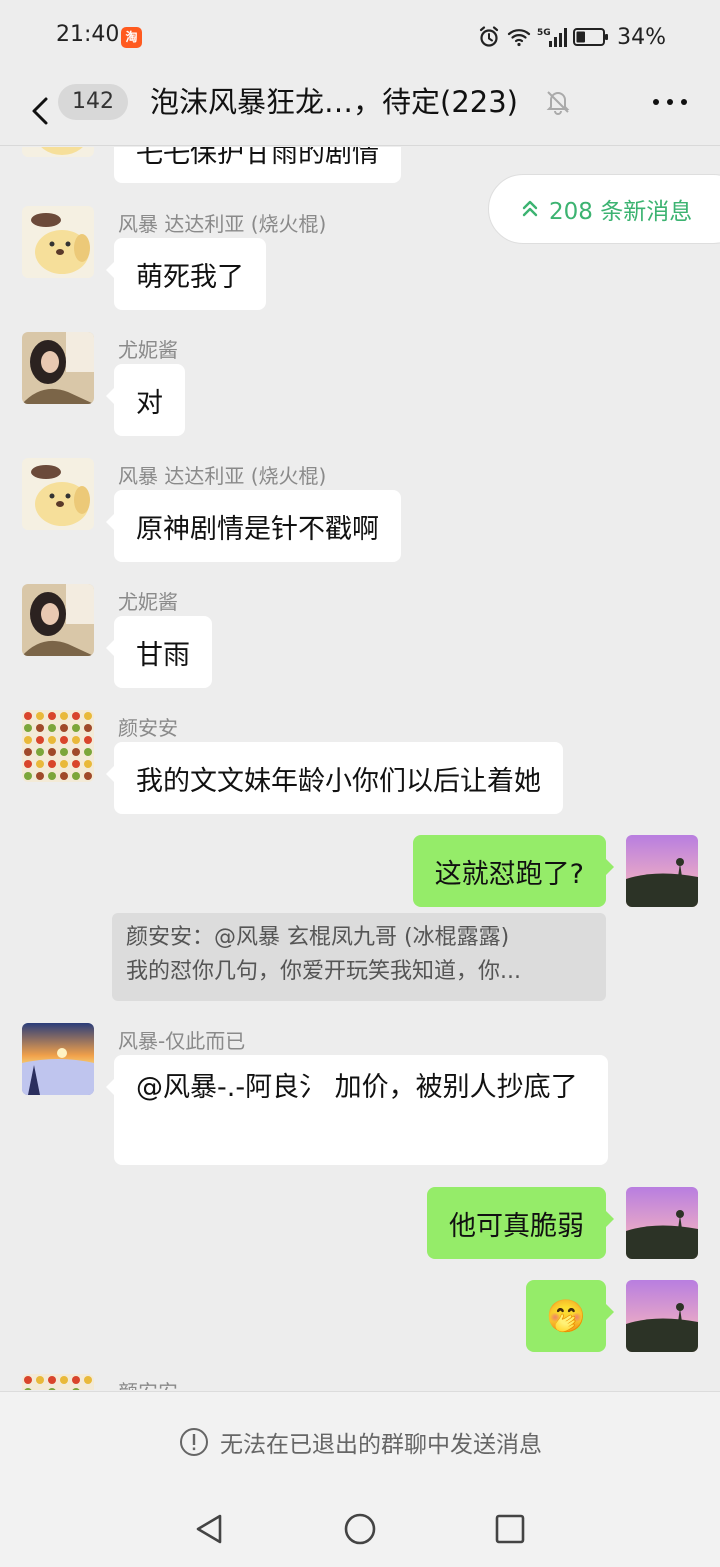 The width and height of the screenshot is (720, 1567). What do you see at coordinates (571, 37) in the screenshot?
I see `status-icons: 5G 34%` at bounding box center [571, 37].